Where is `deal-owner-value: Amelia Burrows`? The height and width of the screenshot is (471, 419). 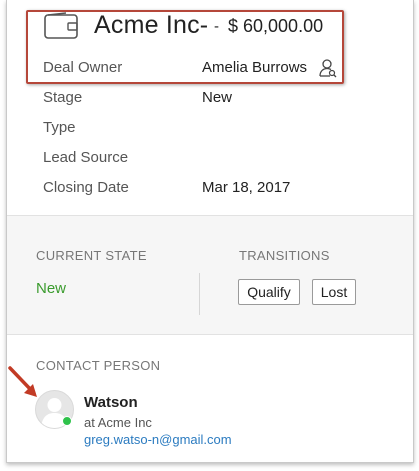 deal-owner-value: Amelia Burrows is located at coordinates (254, 67).